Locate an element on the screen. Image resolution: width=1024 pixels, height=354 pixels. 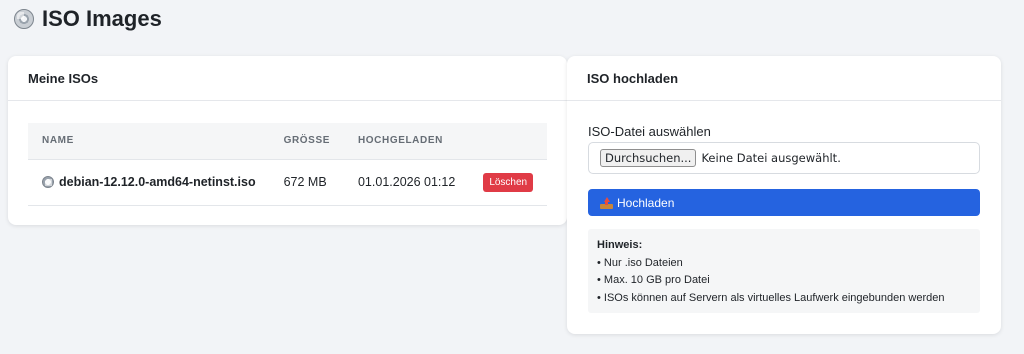
file-size: 672 MB is located at coordinates (306, 182).